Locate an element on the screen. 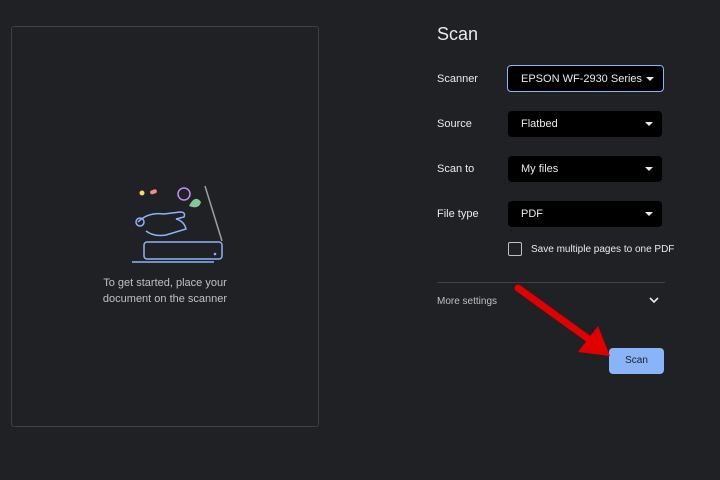  file-type-label: File type is located at coordinates (458, 214).